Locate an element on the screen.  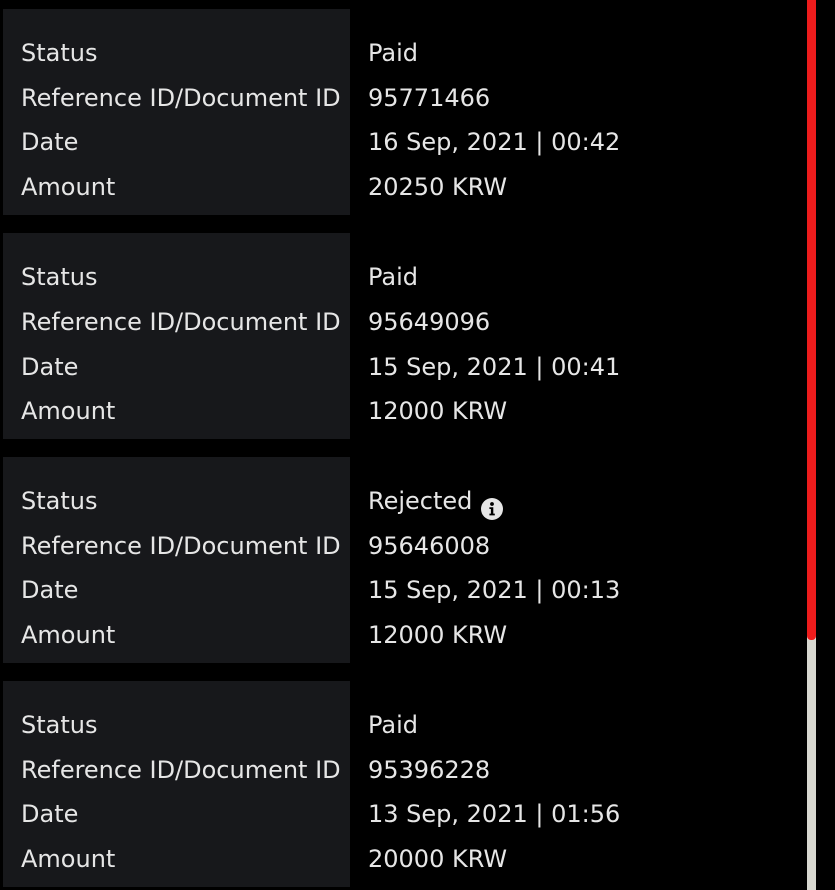
date-row: Date 13 Sep, 2021 | 01:56 is located at coordinates (400, 814).